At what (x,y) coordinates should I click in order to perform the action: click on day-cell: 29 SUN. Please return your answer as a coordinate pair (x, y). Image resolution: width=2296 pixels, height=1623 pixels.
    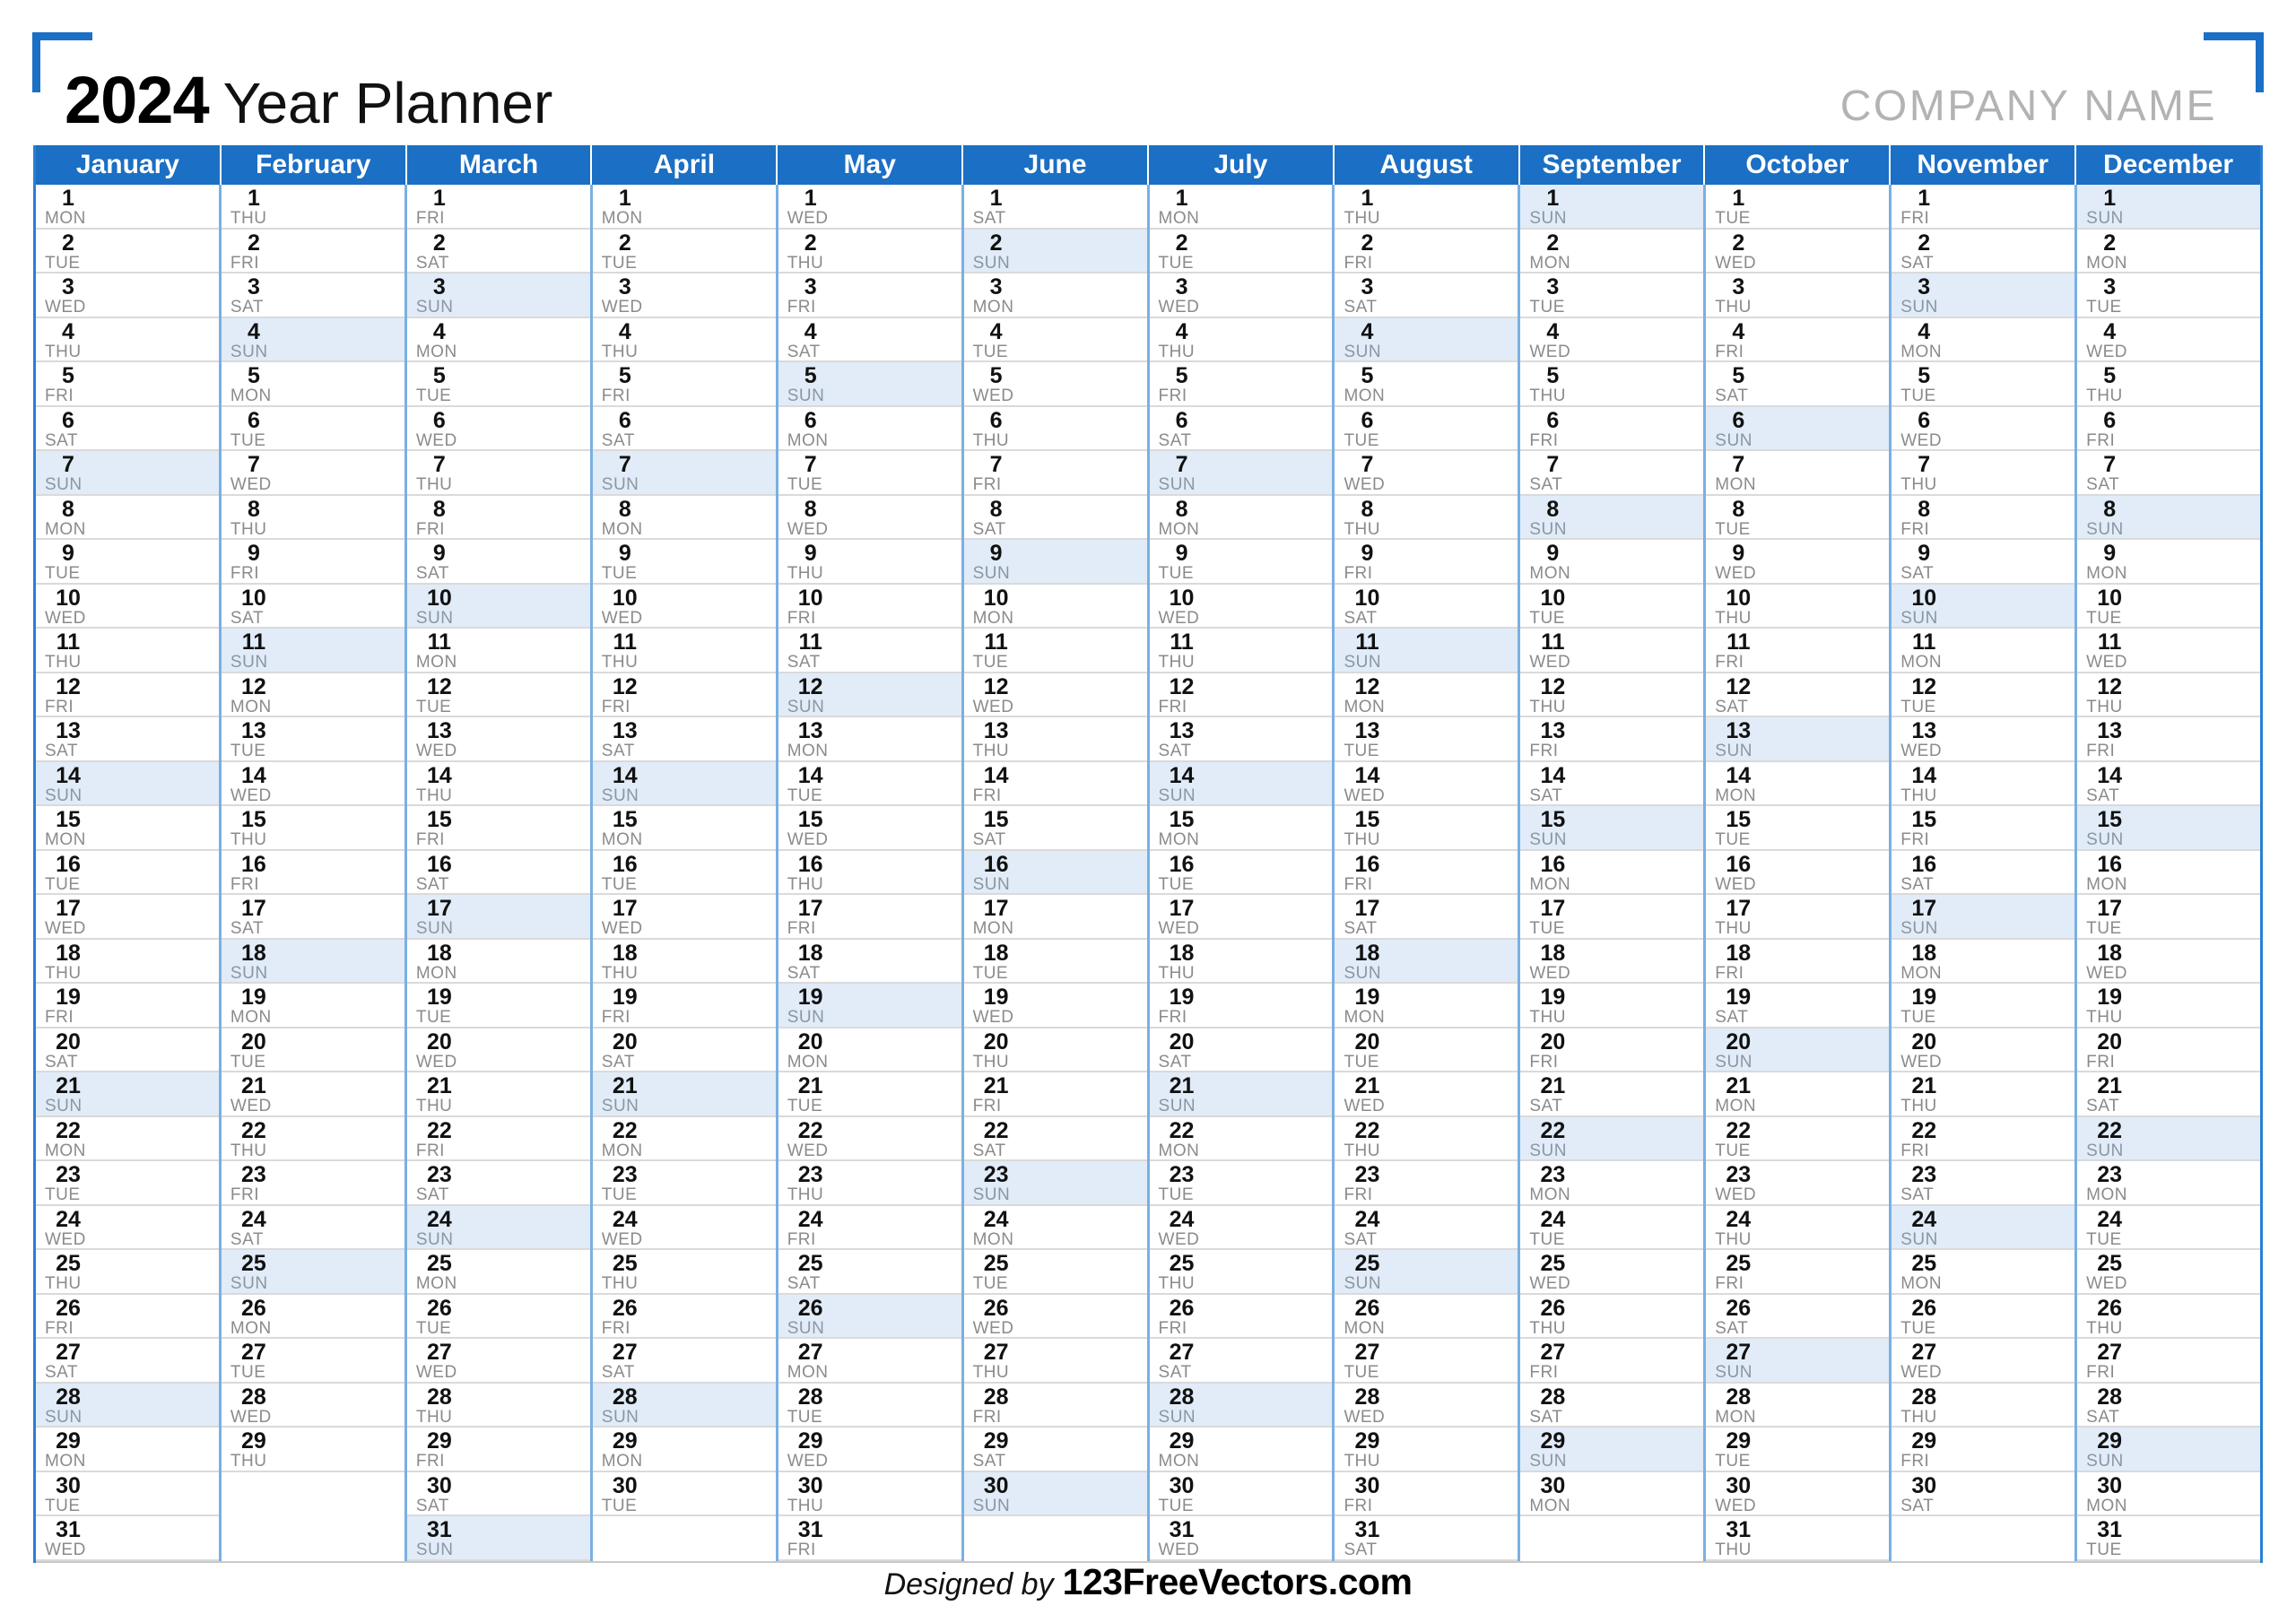
    Looking at the image, I should click on (1612, 1450).